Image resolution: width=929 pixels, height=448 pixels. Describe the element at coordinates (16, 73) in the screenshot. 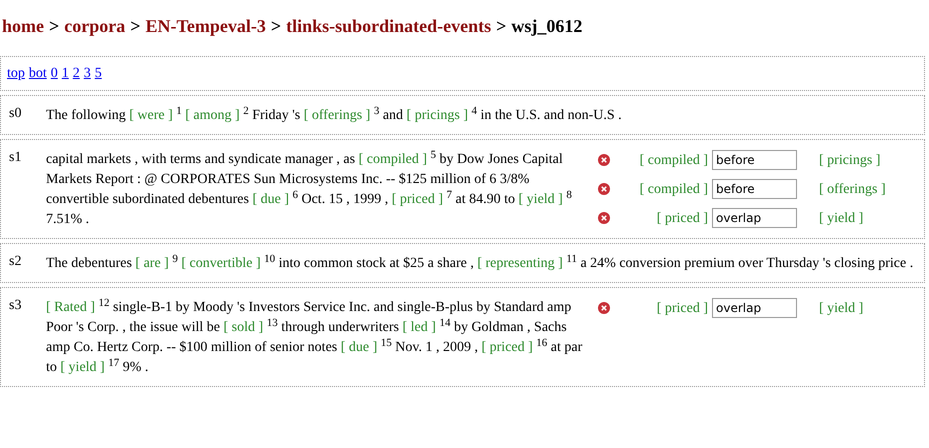

I see `nav-link: top` at that location.